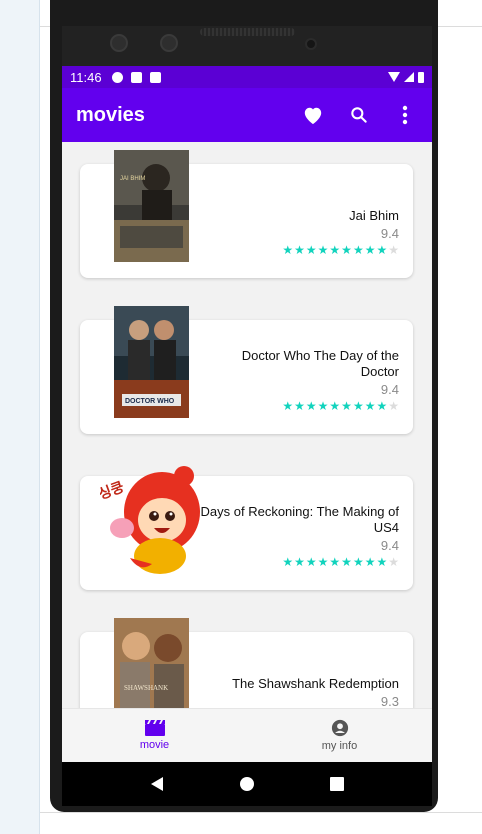 The image size is (482, 834). I want to click on bottom-divider, so click(261, 812).